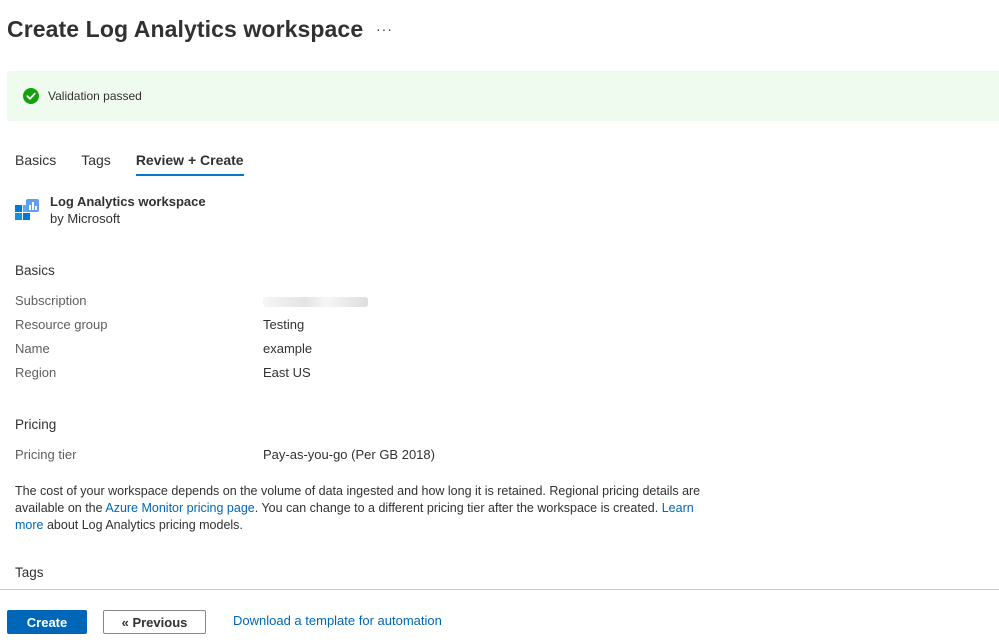 Image resolution: width=999 pixels, height=642 pixels. What do you see at coordinates (128, 210) in the screenshot?
I see `product-info: Log Analytics workspace by Microsoft` at bounding box center [128, 210].